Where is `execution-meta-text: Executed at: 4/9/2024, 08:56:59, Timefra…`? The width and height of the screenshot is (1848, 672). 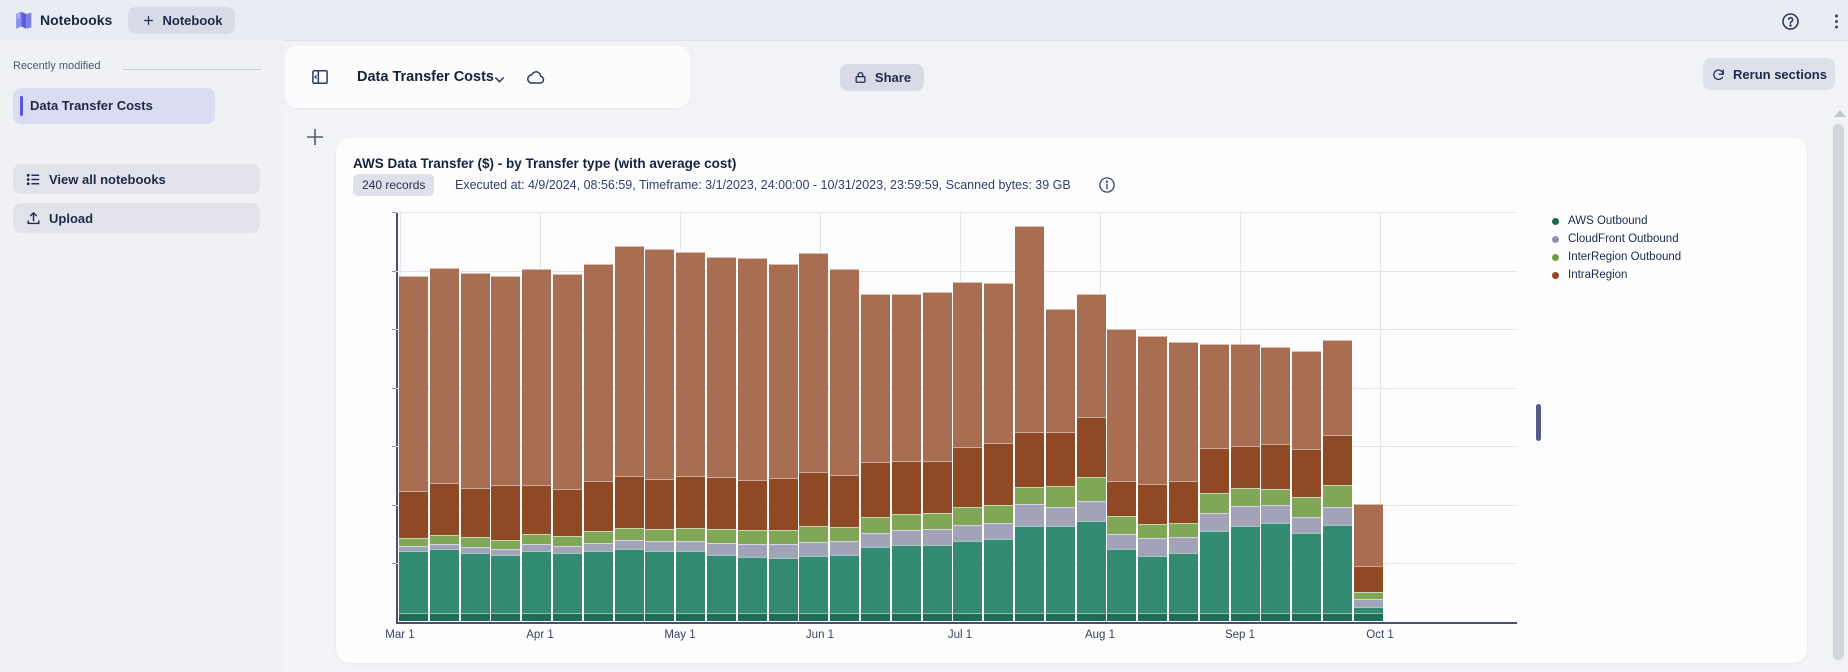 execution-meta-text: Executed at: 4/9/2024, 08:56:59, Timefra… is located at coordinates (763, 185).